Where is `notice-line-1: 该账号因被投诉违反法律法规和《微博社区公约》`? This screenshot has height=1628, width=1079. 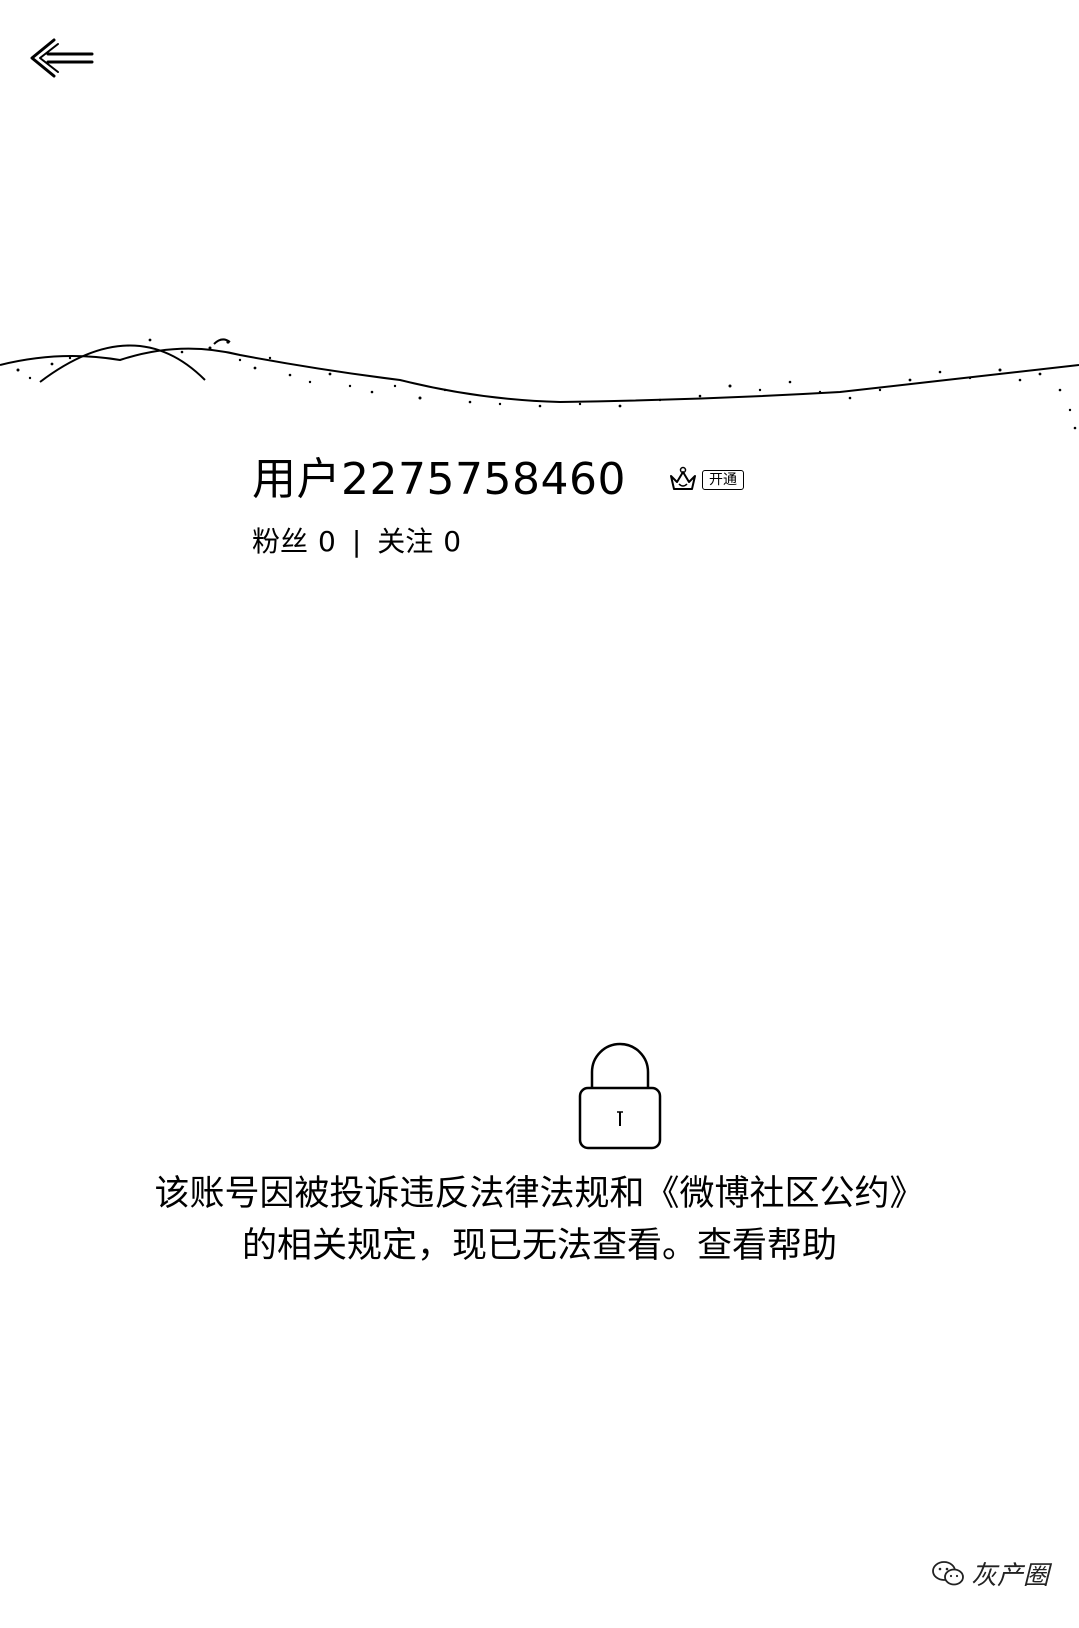
notice-line-1: 该账号因被投诉违反法律法规和《微博社区公约》 is located at coordinates (539, 1194).